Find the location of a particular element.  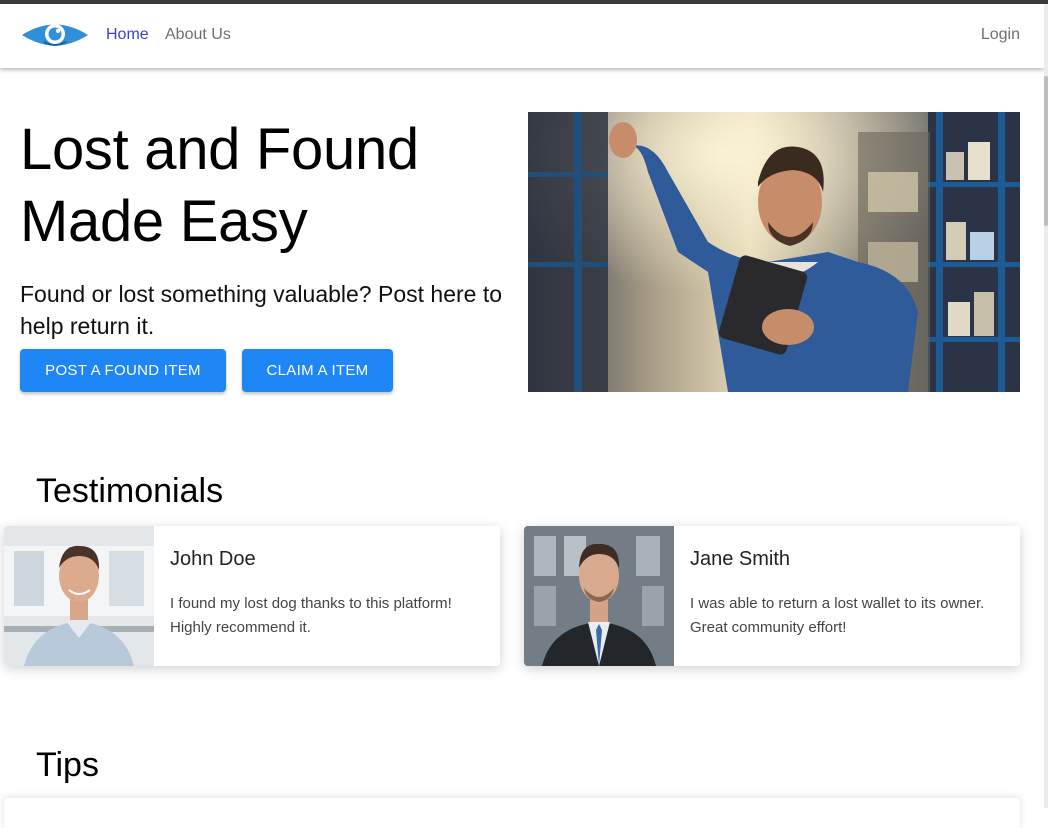

tips-card is located at coordinates (512, 813).